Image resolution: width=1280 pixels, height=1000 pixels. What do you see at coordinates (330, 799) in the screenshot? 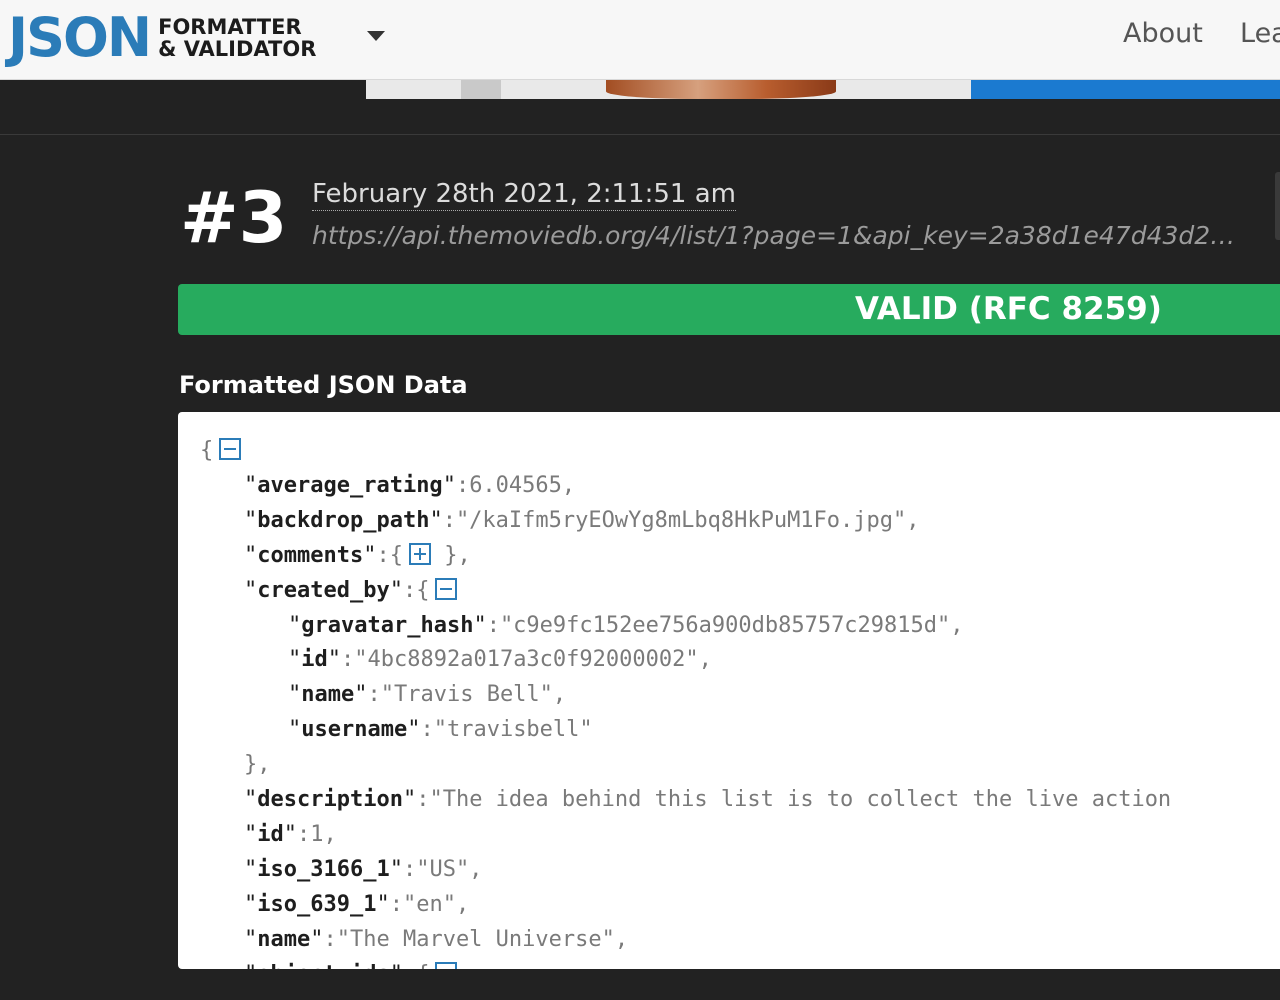
I see `json-key: description` at bounding box center [330, 799].